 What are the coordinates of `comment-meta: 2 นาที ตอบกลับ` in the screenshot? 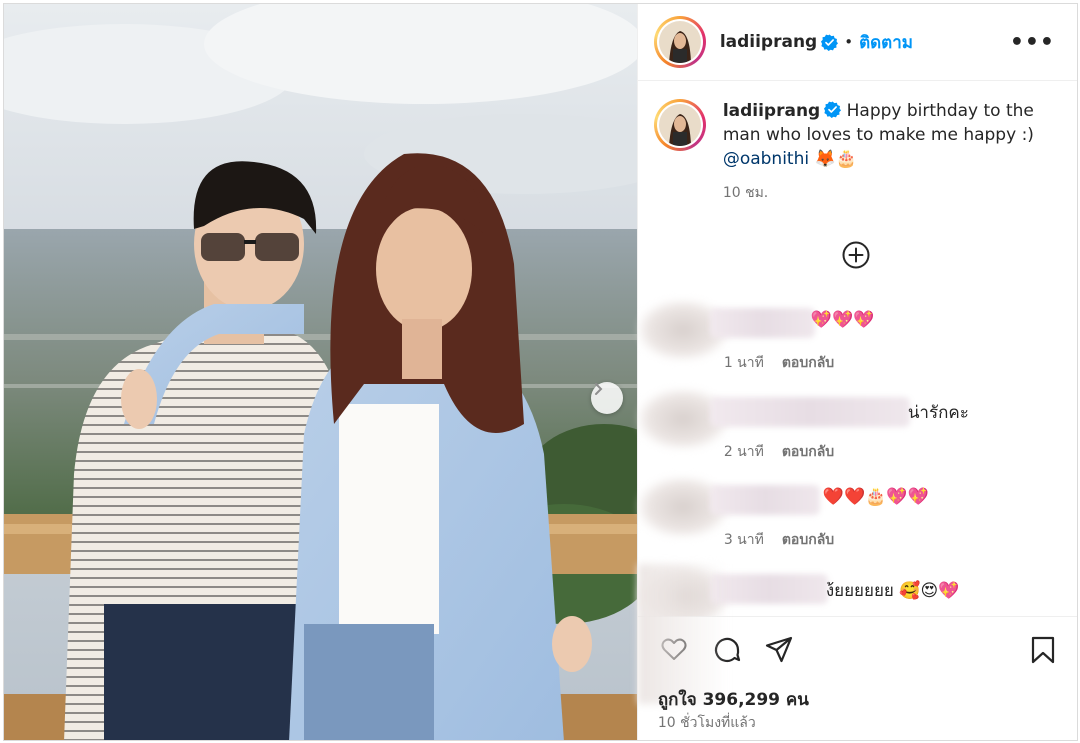 It's located at (779, 452).